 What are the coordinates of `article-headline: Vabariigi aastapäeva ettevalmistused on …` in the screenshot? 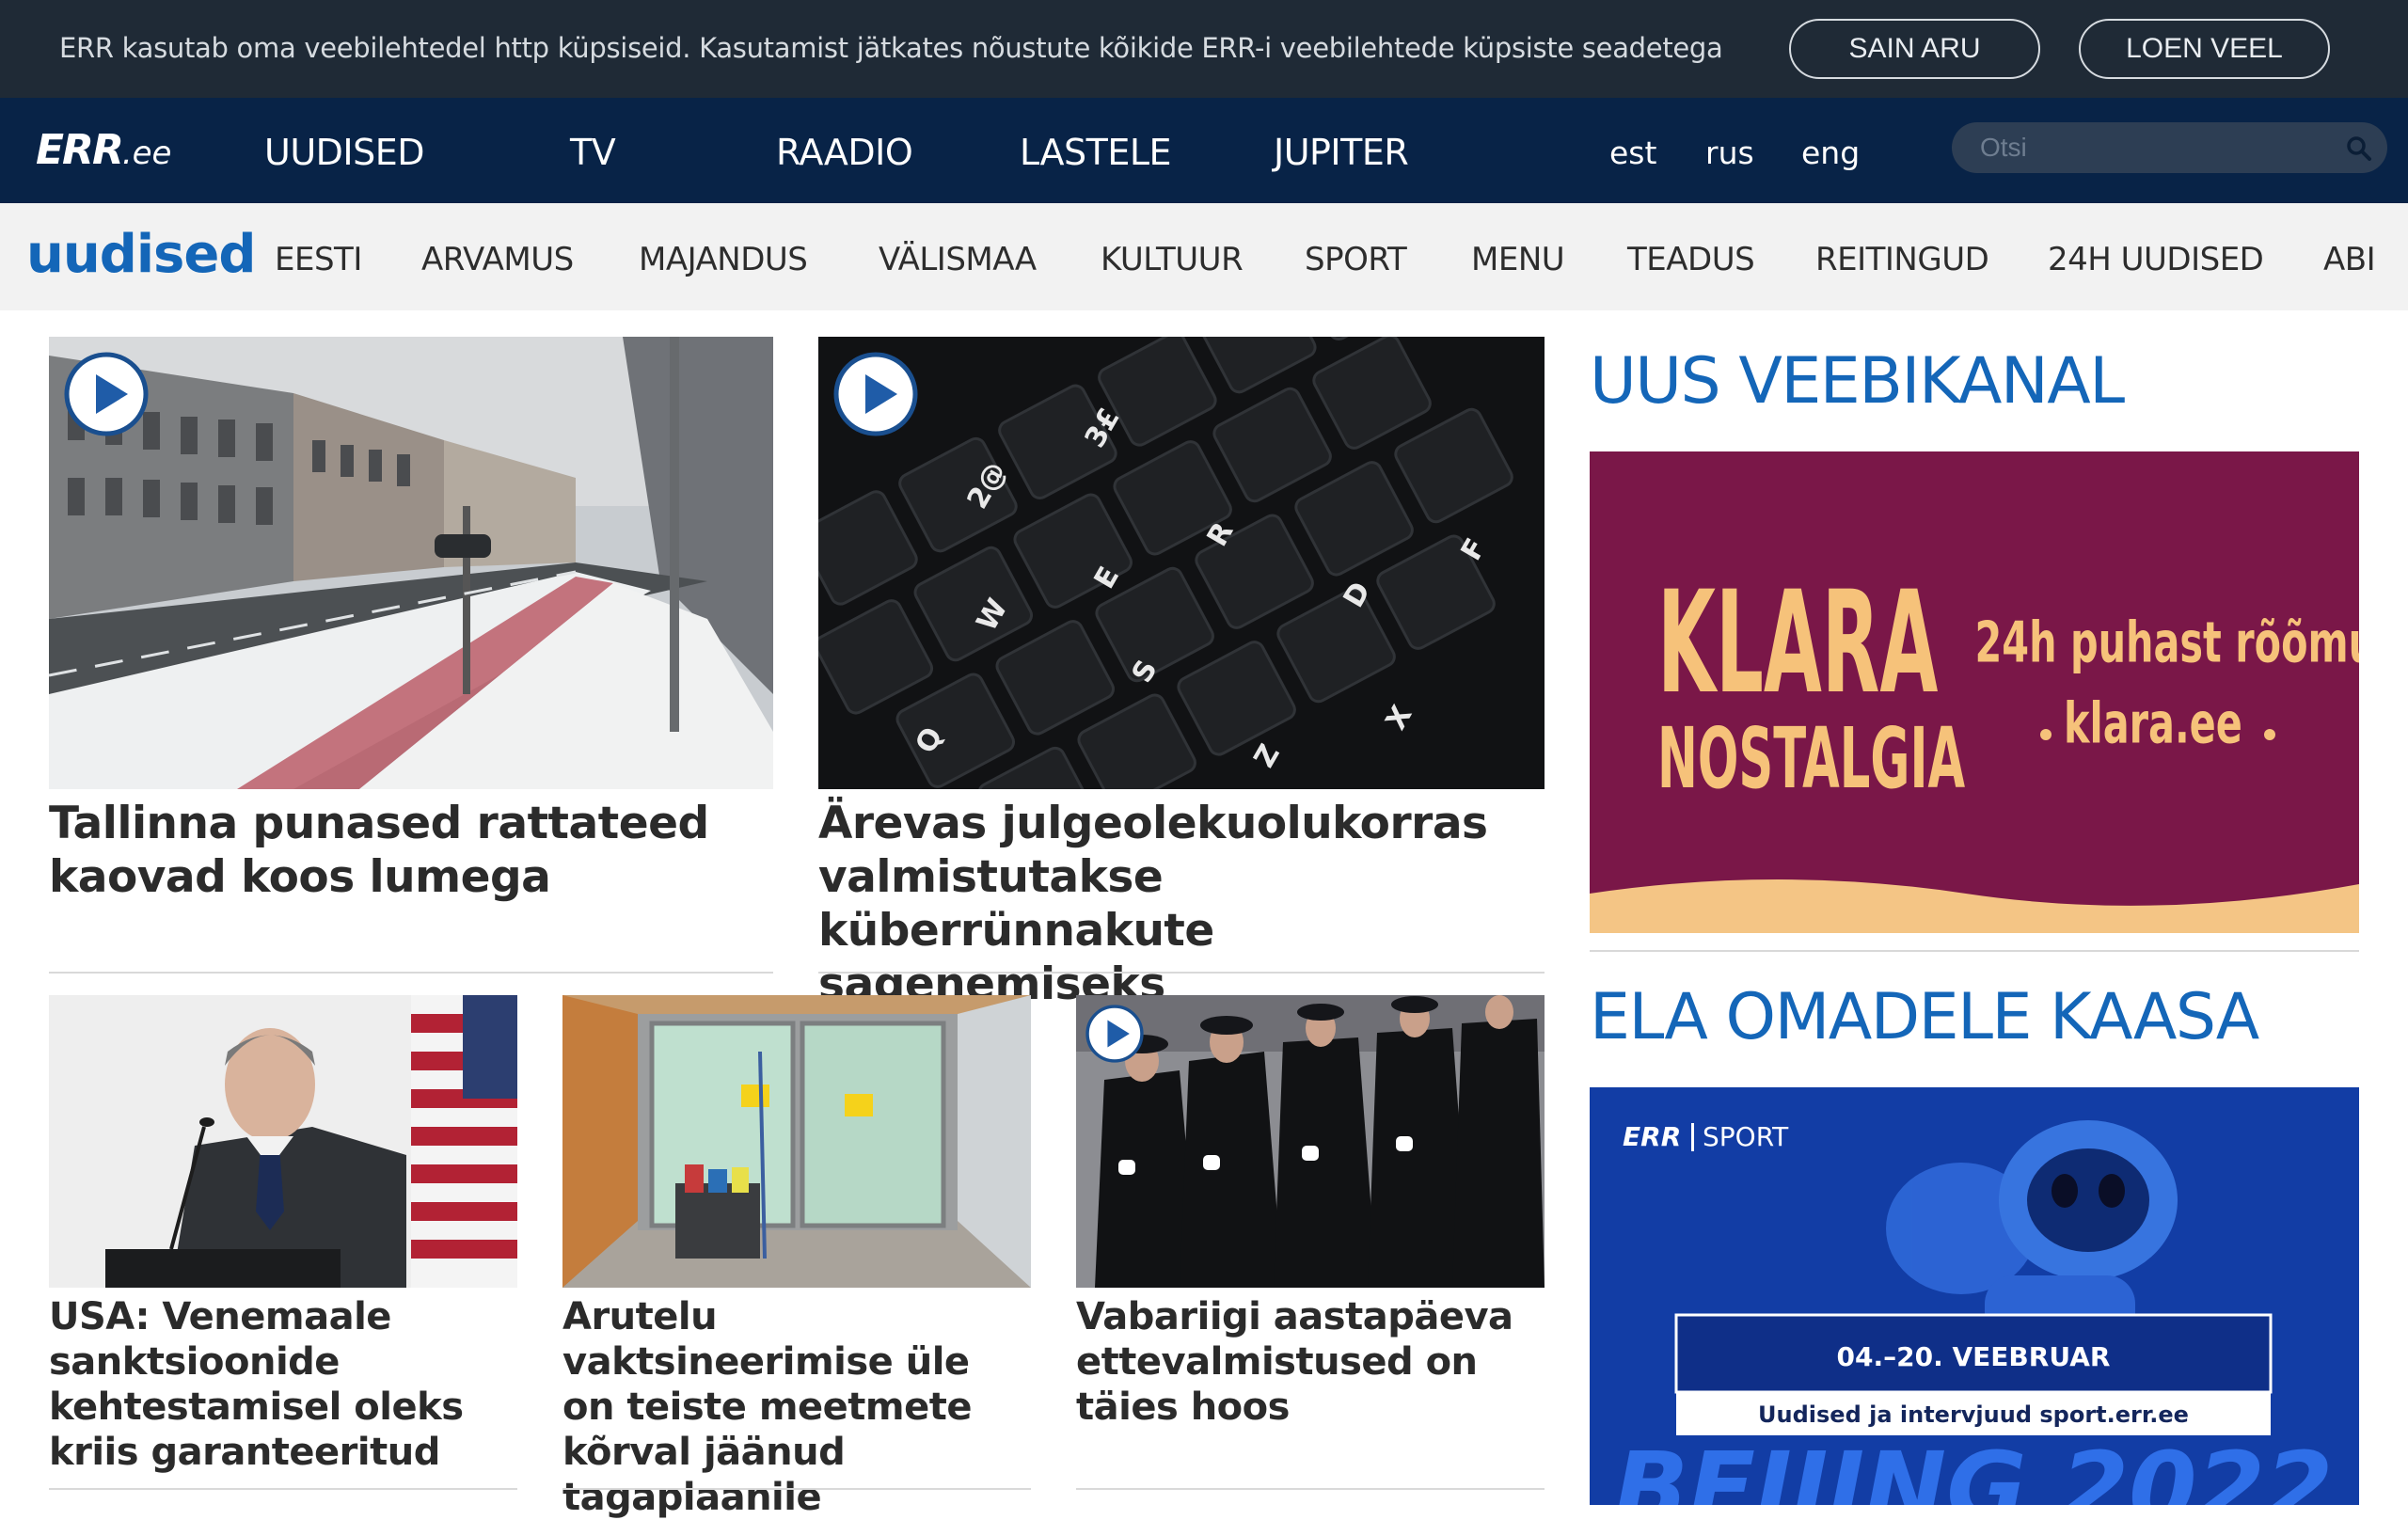 It's located at (1311, 1362).